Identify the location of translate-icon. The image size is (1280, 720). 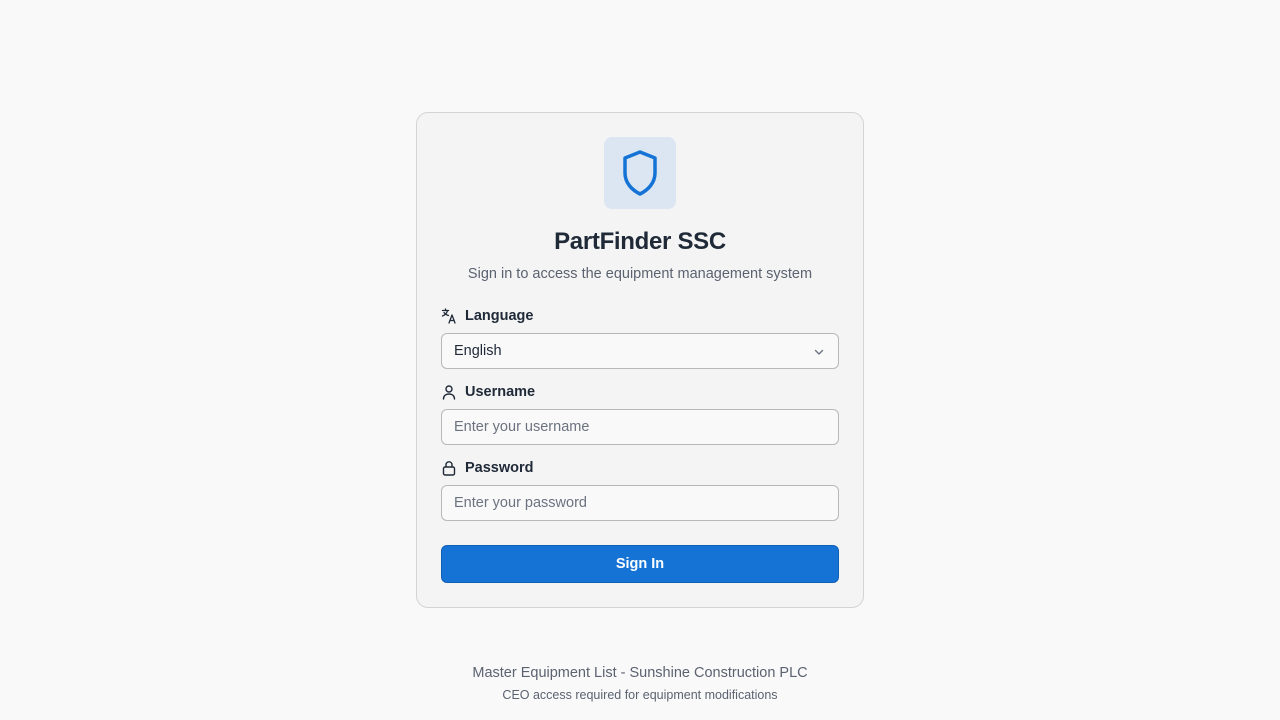
(449, 316).